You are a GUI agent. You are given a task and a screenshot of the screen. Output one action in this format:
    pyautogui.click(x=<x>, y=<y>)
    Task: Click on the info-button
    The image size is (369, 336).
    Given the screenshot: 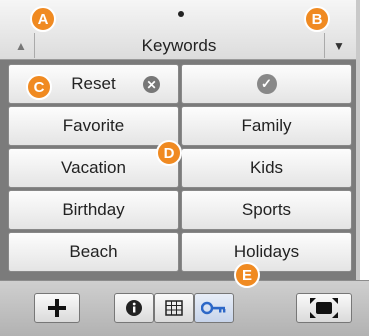 What is the action you would take?
    pyautogui.click(x=134, y=308)
    